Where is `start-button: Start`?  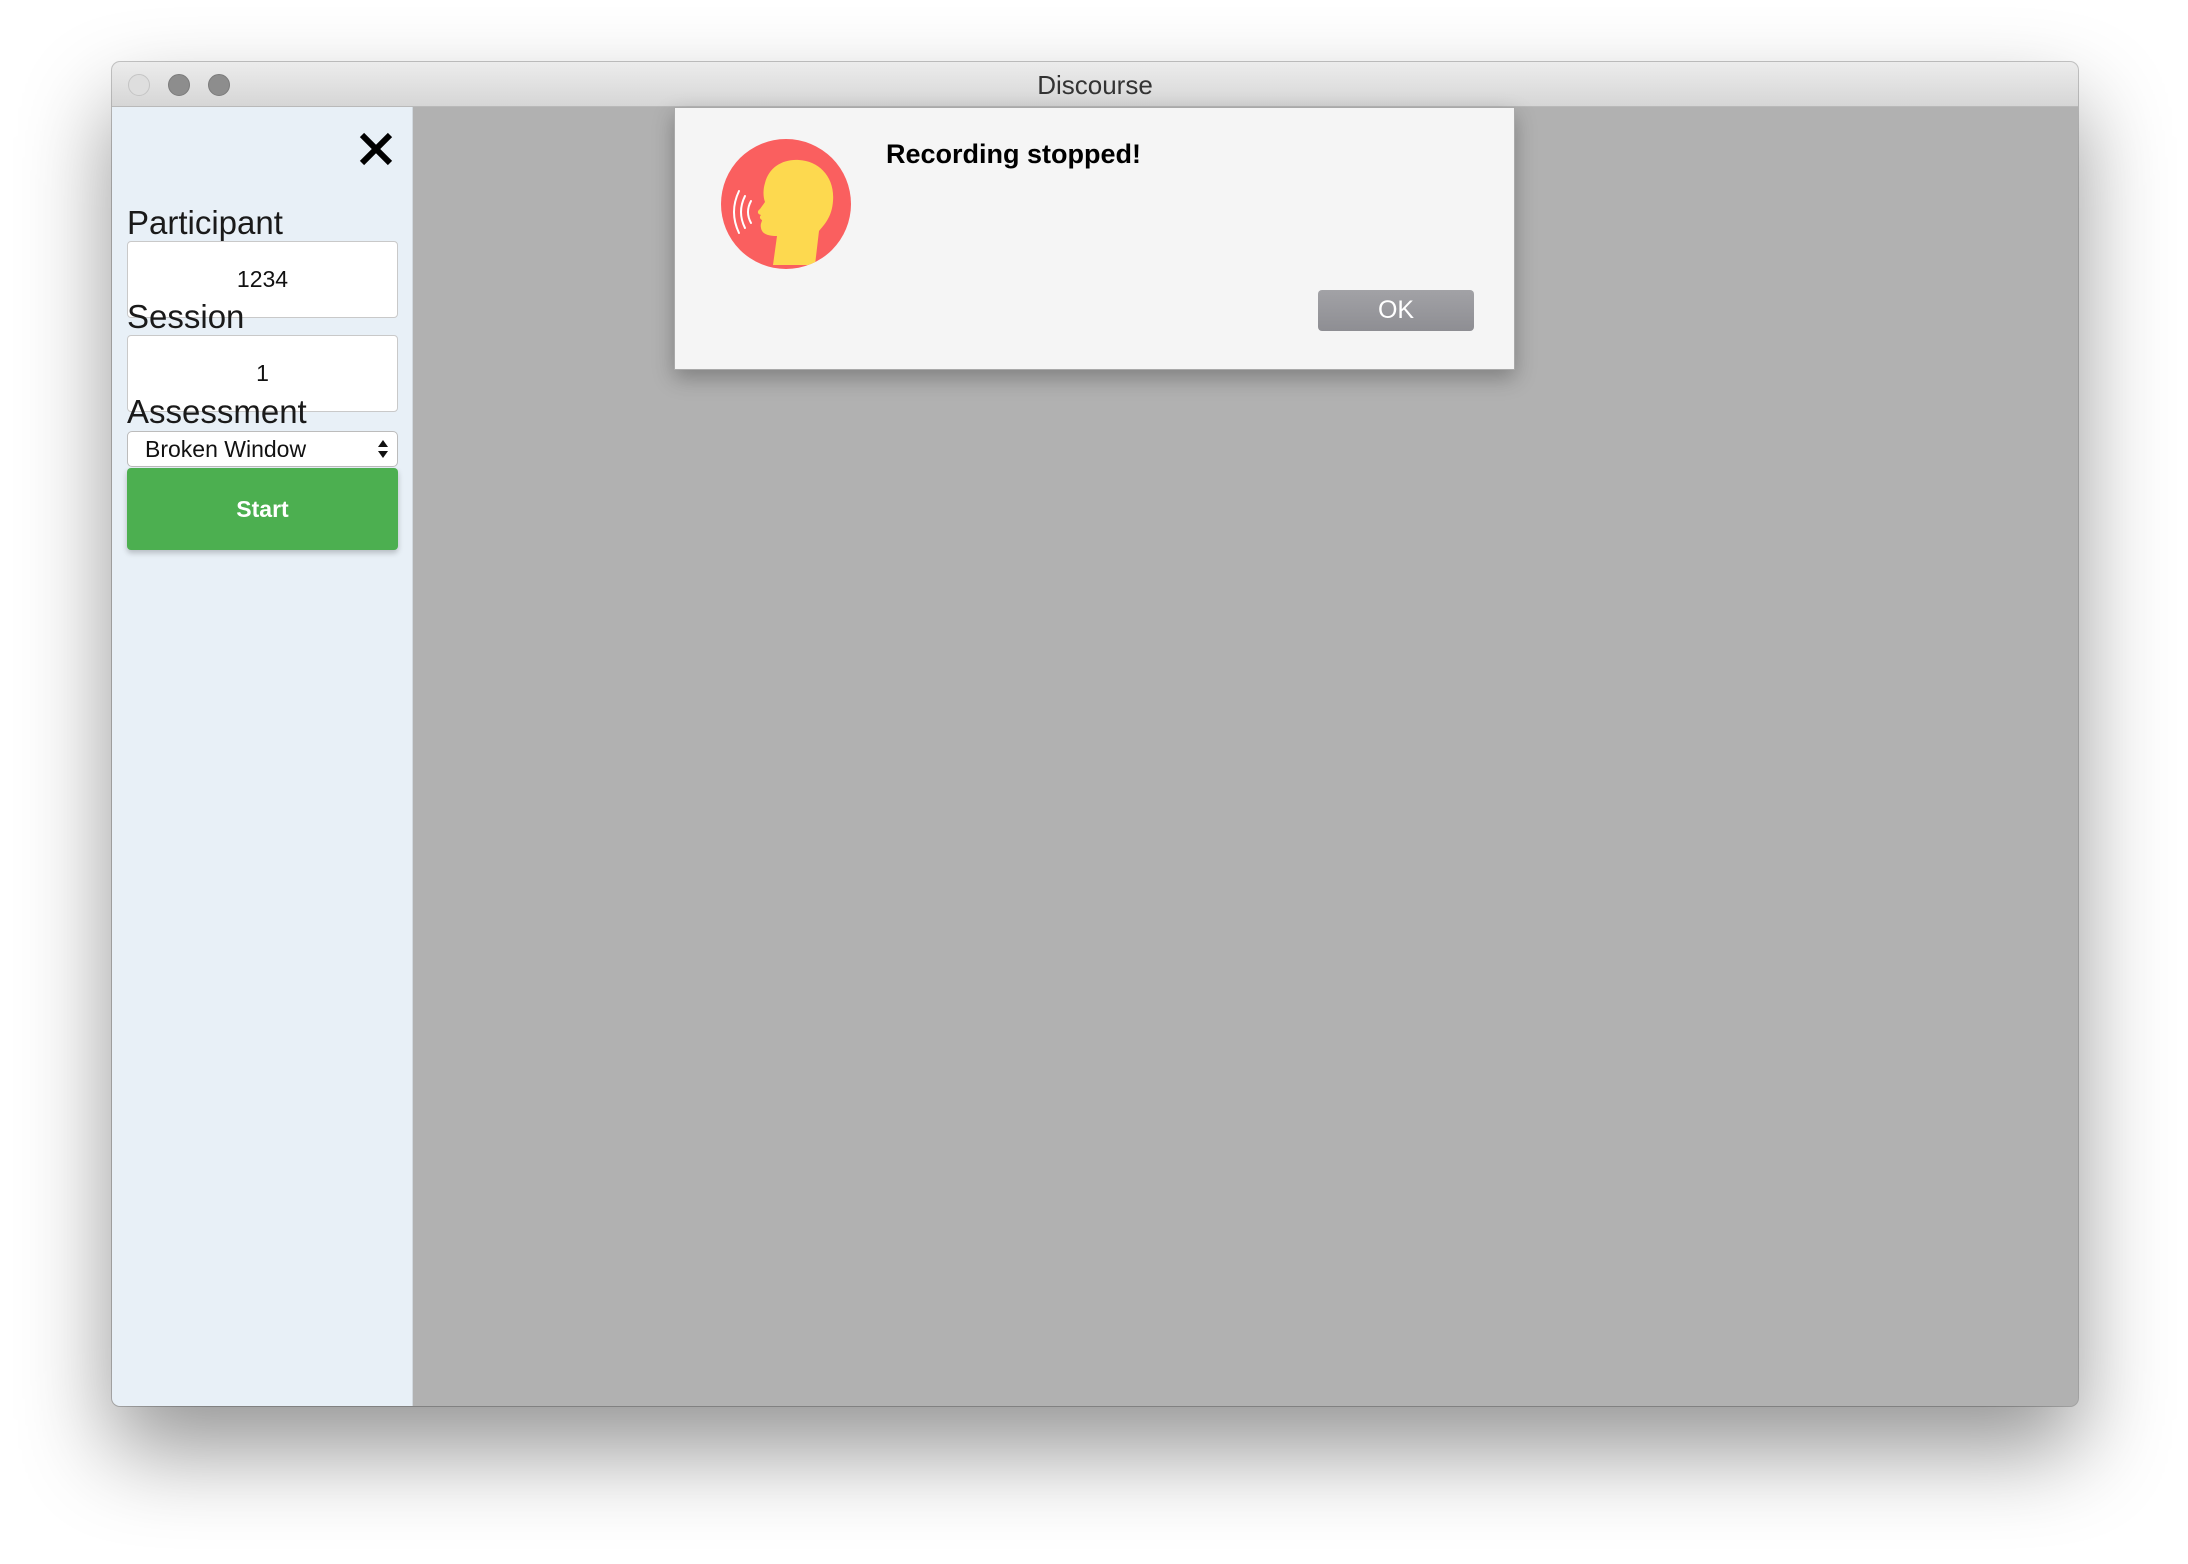
start-button: Start is located at coordinates (262, 509).